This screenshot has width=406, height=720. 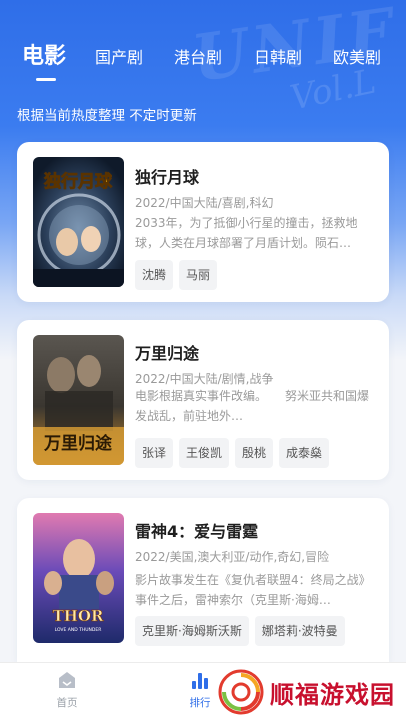 I want to click on active-tab-indicator, so click(x=46, y=79).